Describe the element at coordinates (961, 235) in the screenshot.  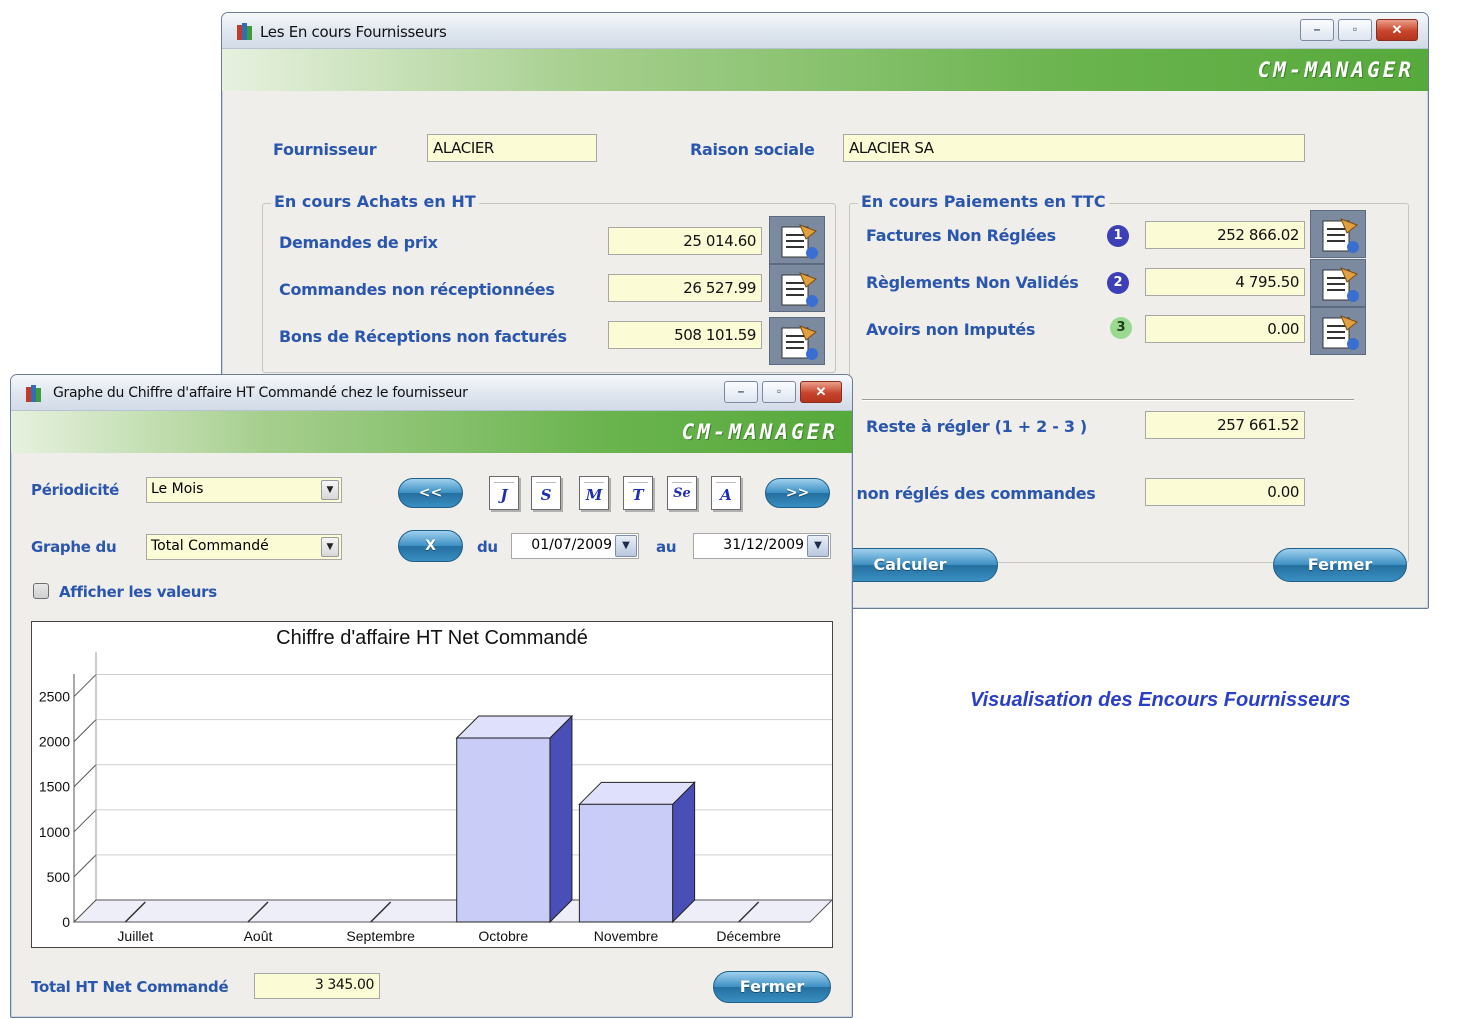
I see `factures-label: Factures Non Réglées` at that location.